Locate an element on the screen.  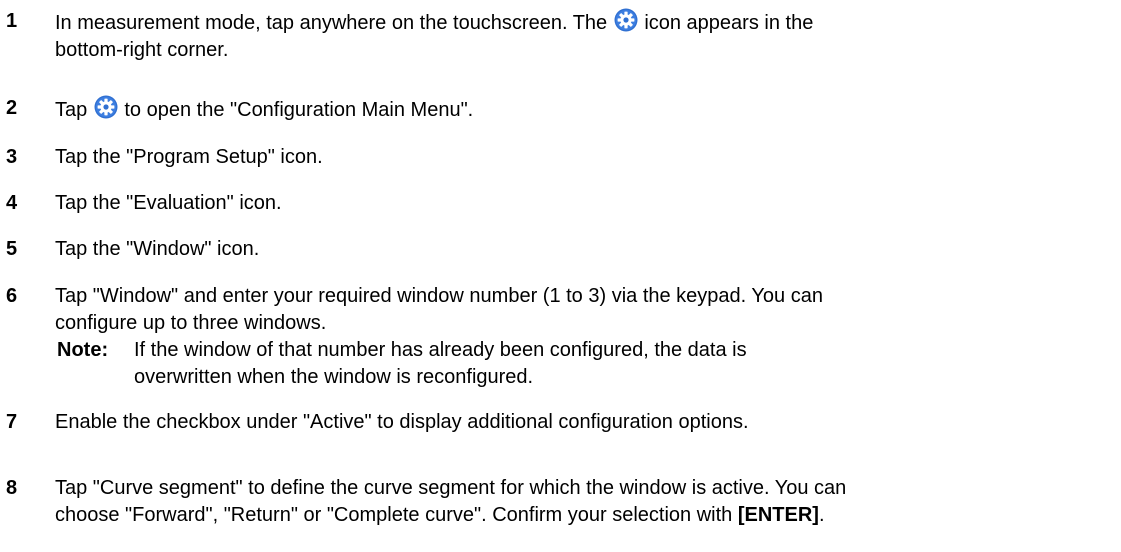
step-text-segment: to open the "Configuration Main Menu". is located at coordinates (299, 110).